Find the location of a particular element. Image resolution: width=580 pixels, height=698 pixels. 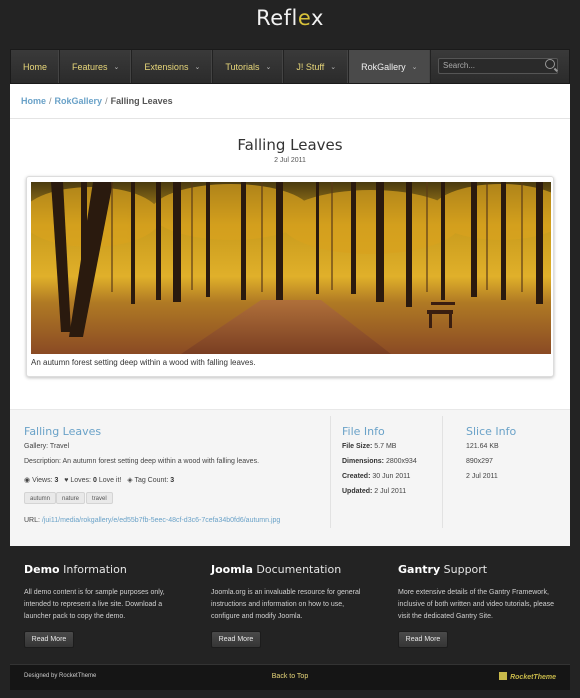

heart-icon: ♥ is located at coordinates (66, 480).